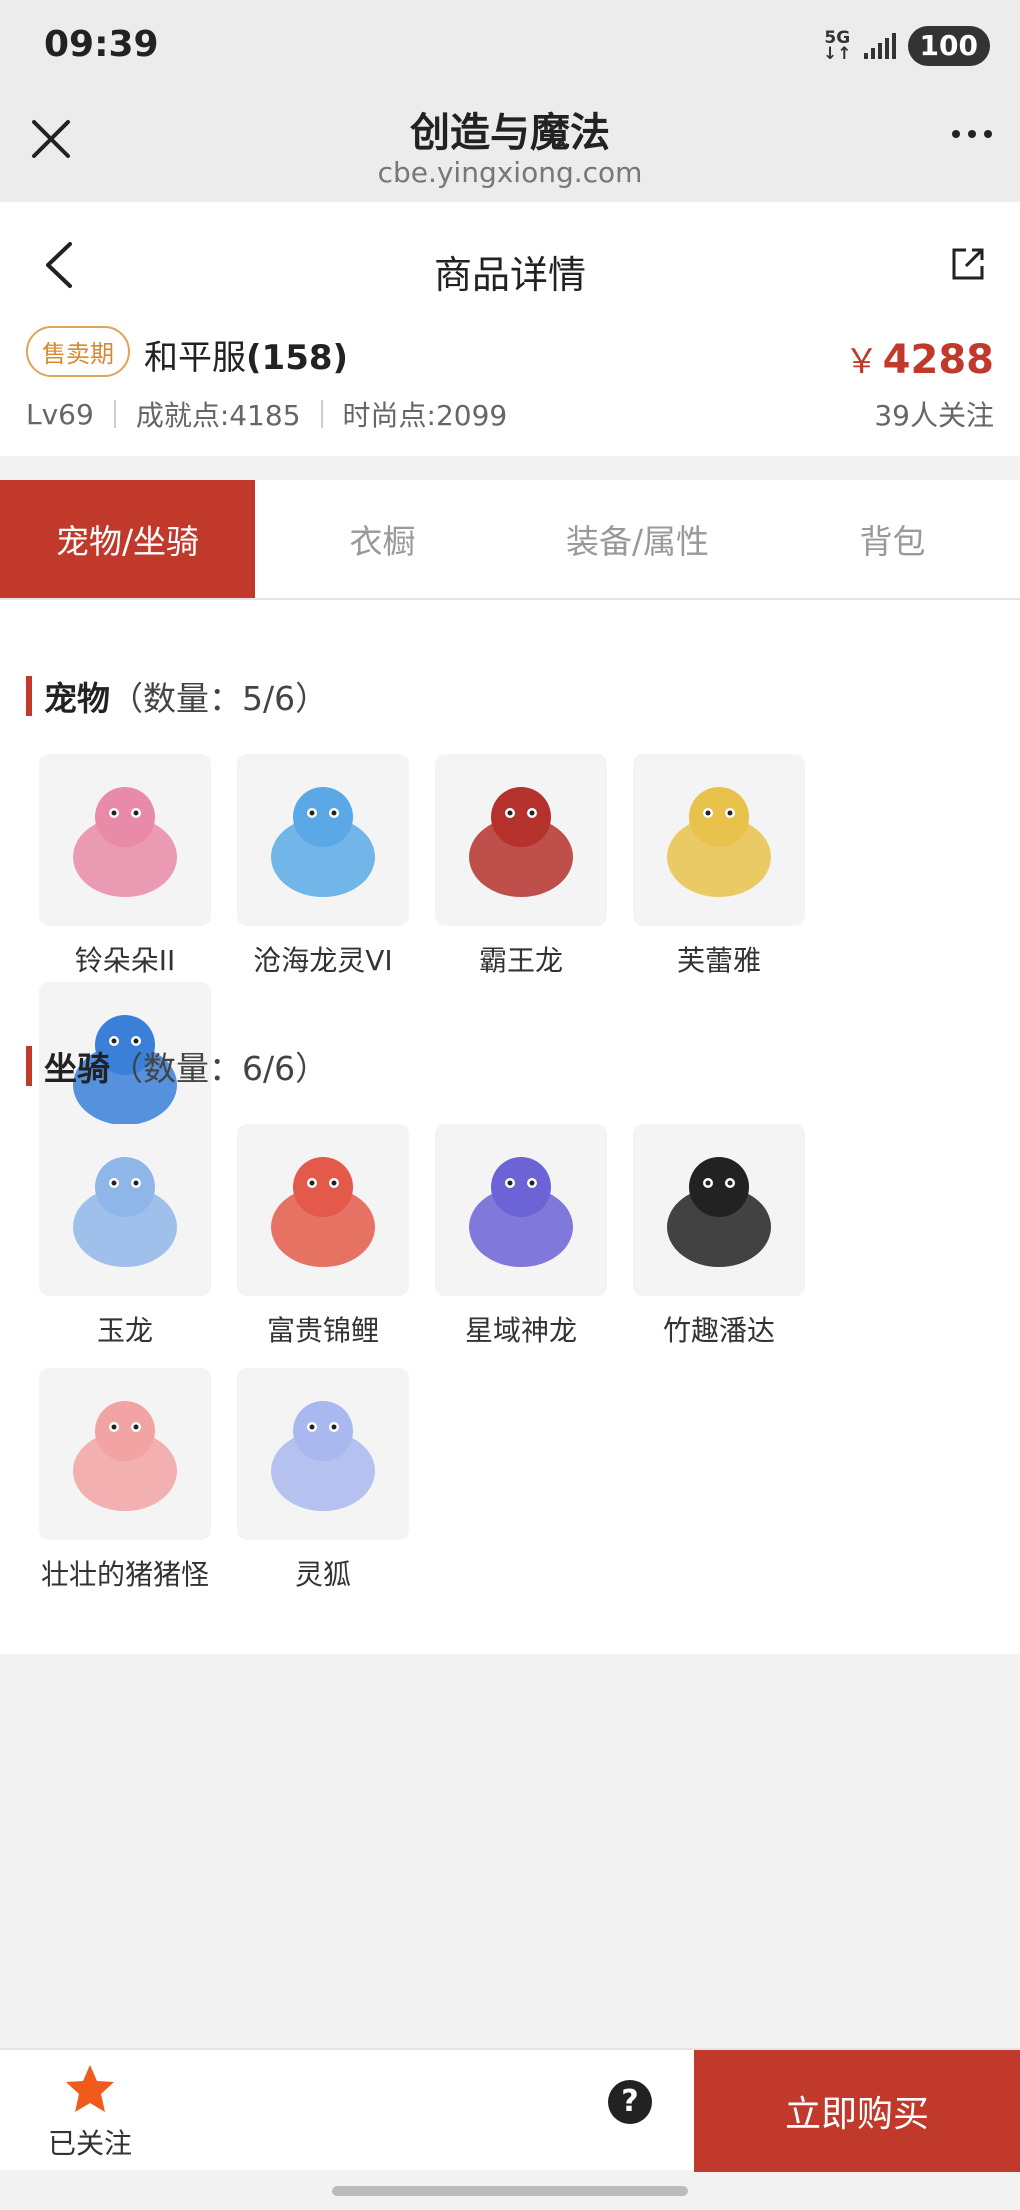 This screenshot has height=2210, width=1020. I want to click on item-name: 壮壮的猪猪怪, so click(124, 1574).